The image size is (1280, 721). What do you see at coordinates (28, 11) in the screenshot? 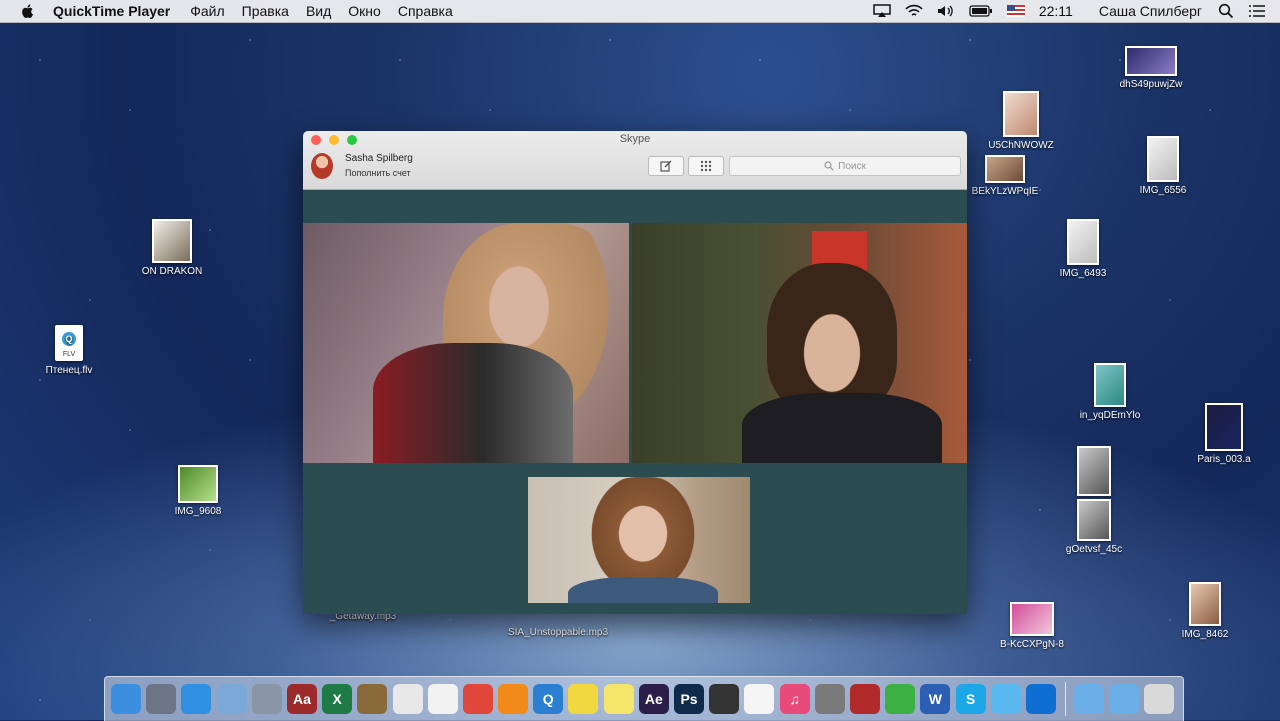
I see `apple-icon` at bounding box center [28, 11].